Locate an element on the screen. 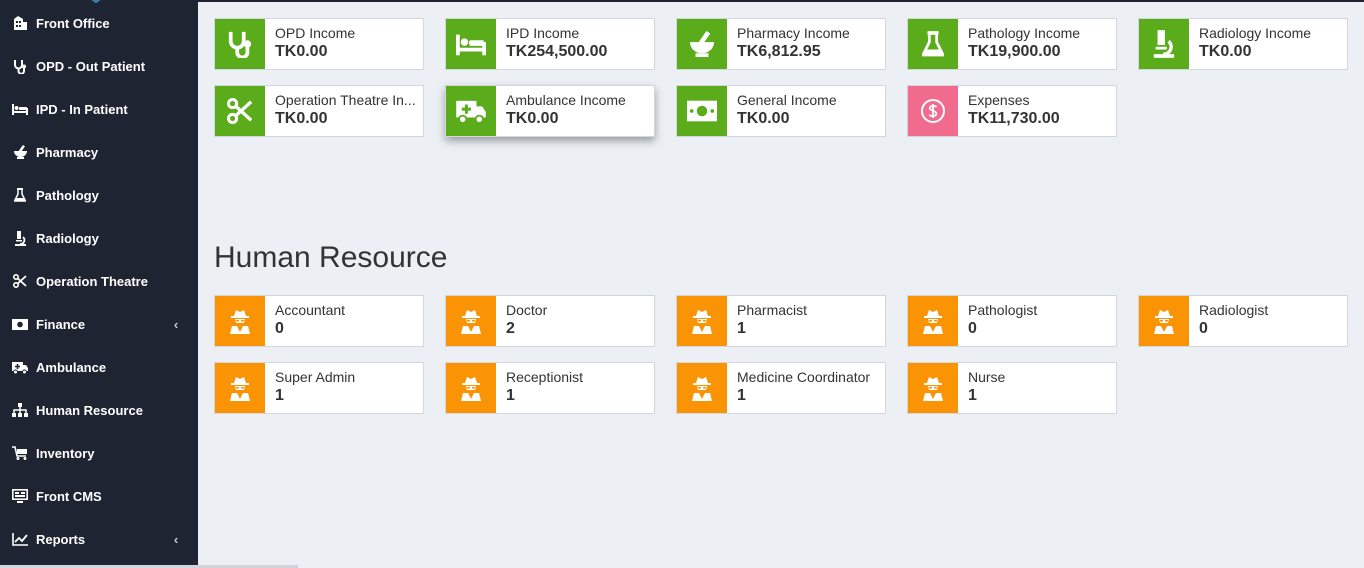 The image size is (1364, 568). sidebar-item-label: Radiology is located at coordinates (67, 238).